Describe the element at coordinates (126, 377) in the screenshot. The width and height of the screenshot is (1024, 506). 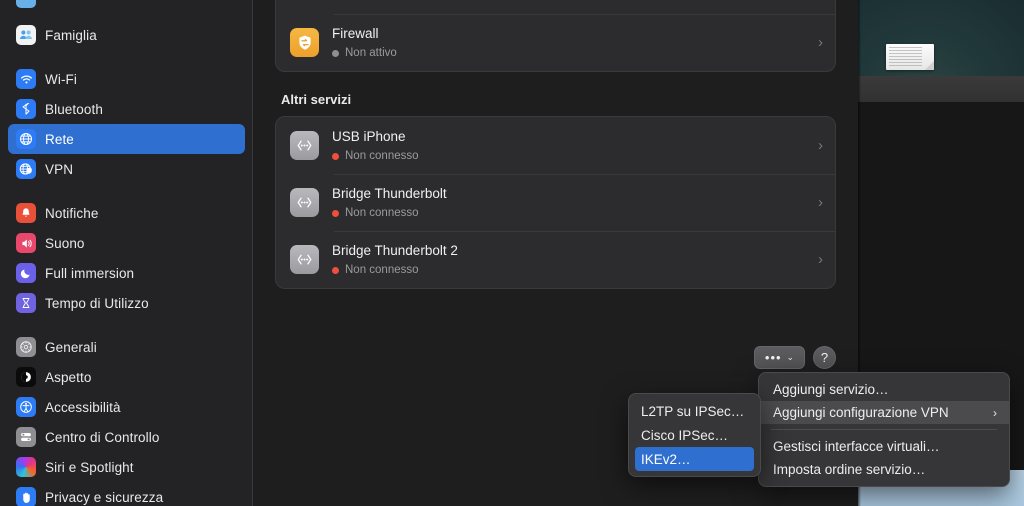
I see `sidebar-item-aspetto: Aspetto` at that location.